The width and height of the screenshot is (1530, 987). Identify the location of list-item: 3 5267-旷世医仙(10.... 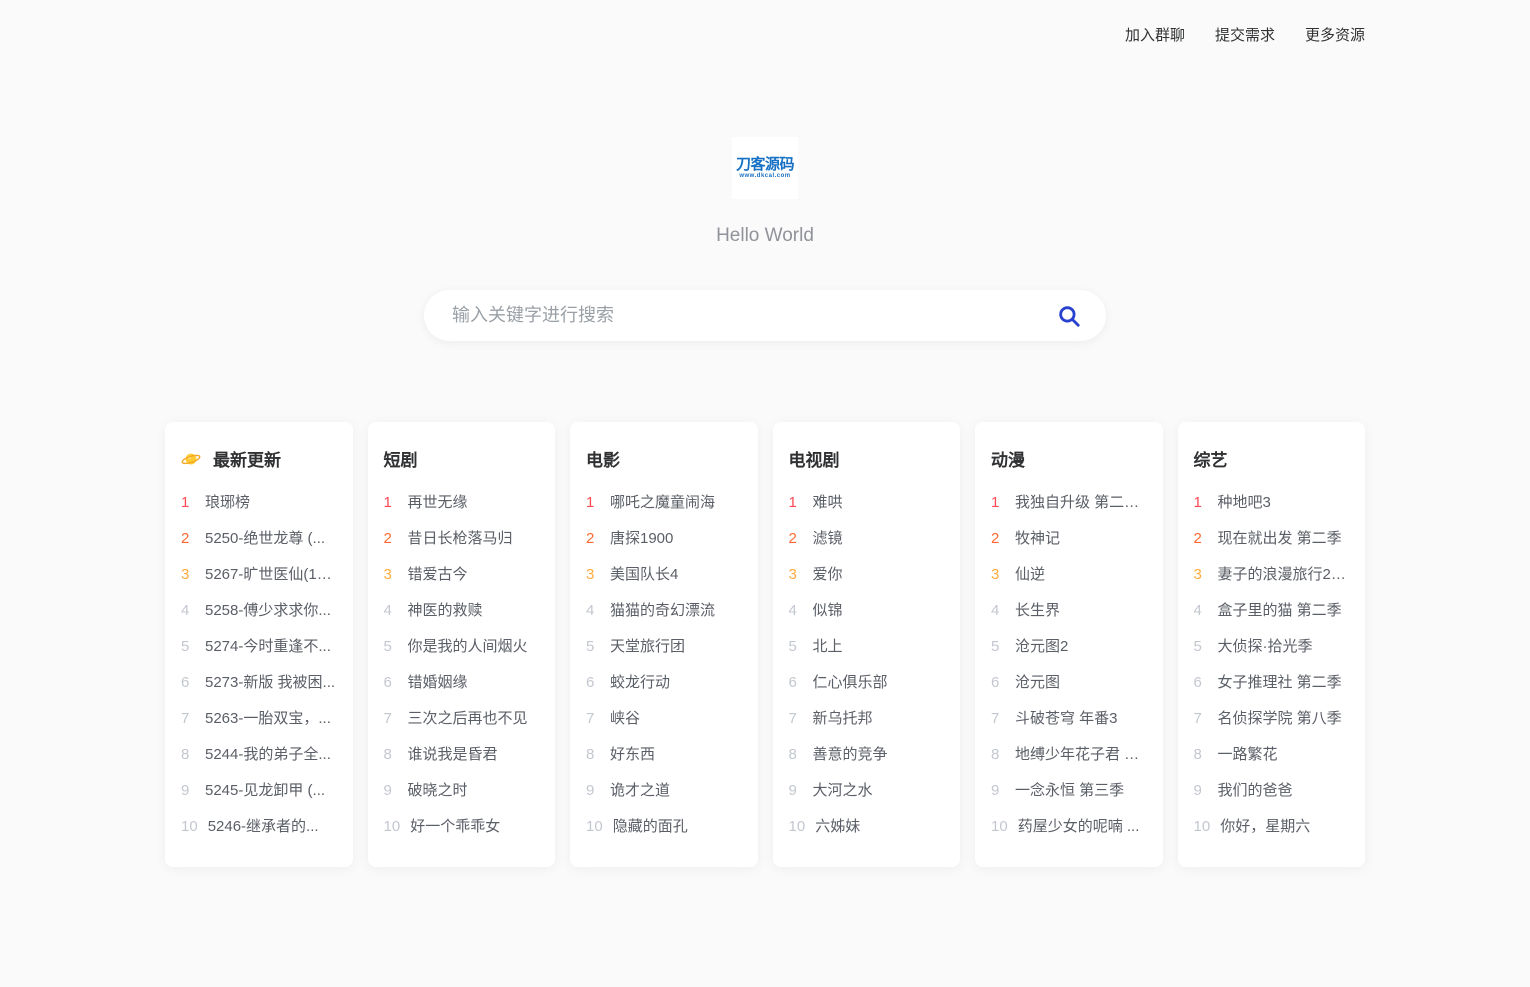
(259, 575).